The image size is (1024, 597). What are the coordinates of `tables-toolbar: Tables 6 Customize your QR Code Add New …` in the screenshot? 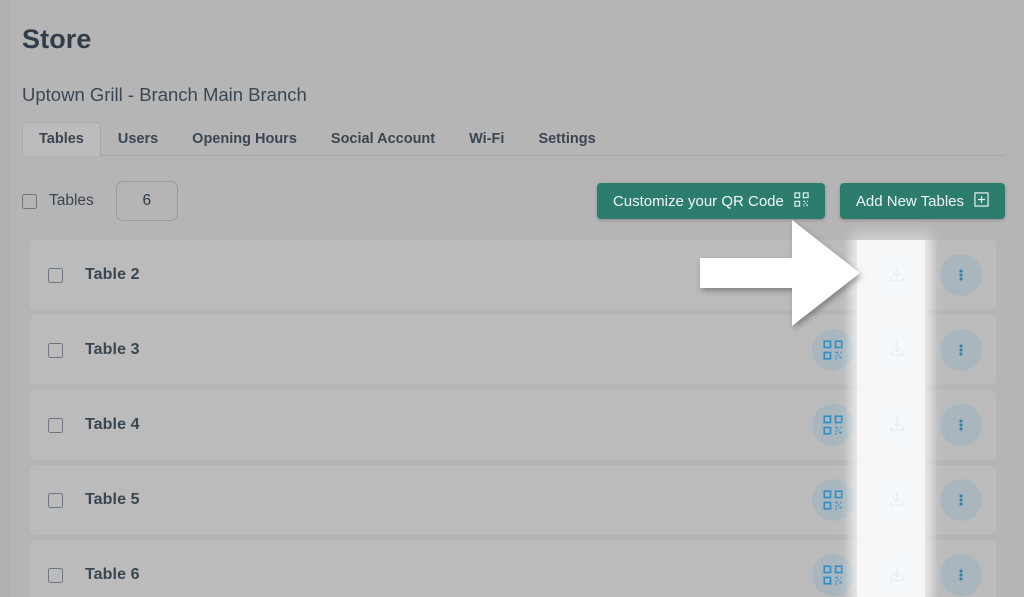 It's located at (513, 201).